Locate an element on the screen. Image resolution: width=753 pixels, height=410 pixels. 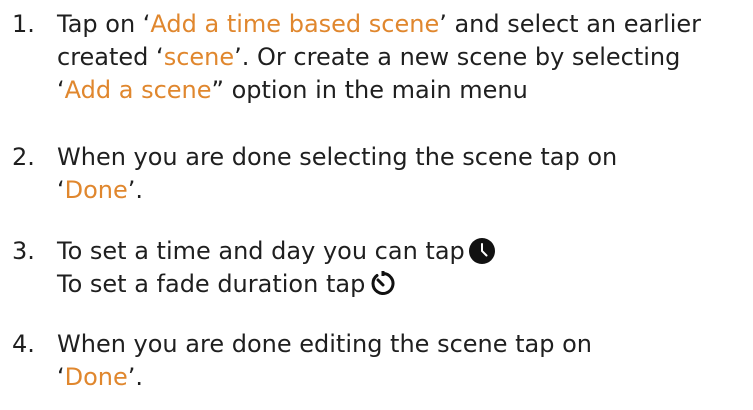
clock-icon is located at coordinates (481, 255).